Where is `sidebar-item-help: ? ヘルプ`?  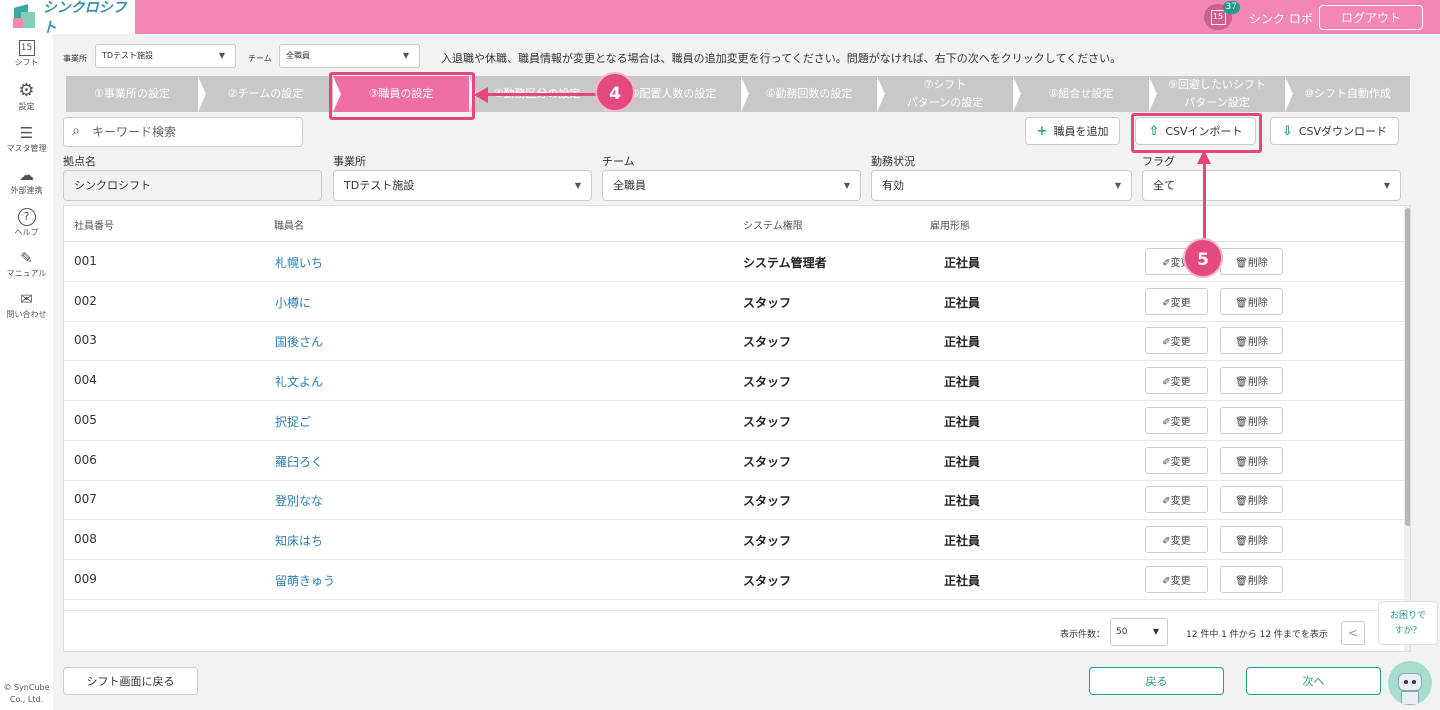 sidebar-item-help: ? ヘルプ is located at coordinates (26, 226).